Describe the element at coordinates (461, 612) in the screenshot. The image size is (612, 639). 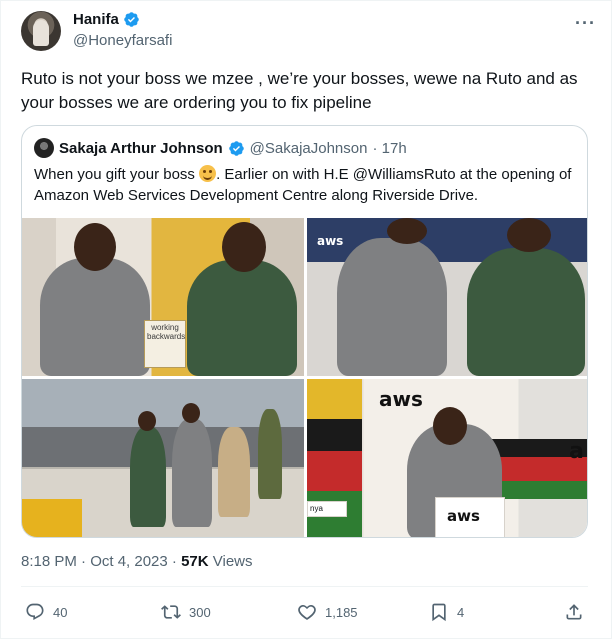
I see `bookmark-count: 4` at that location.